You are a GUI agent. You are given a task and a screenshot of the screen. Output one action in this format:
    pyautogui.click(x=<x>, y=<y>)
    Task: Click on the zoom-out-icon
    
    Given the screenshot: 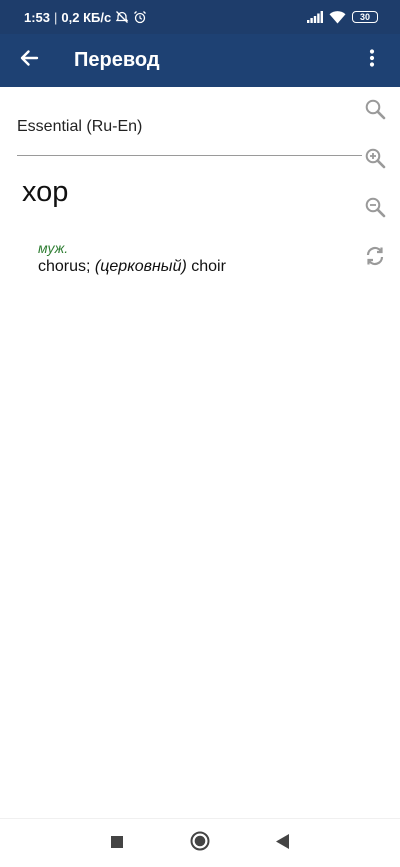 What is the action you would take?
    pyautogui.click(x=375, y=209)
    